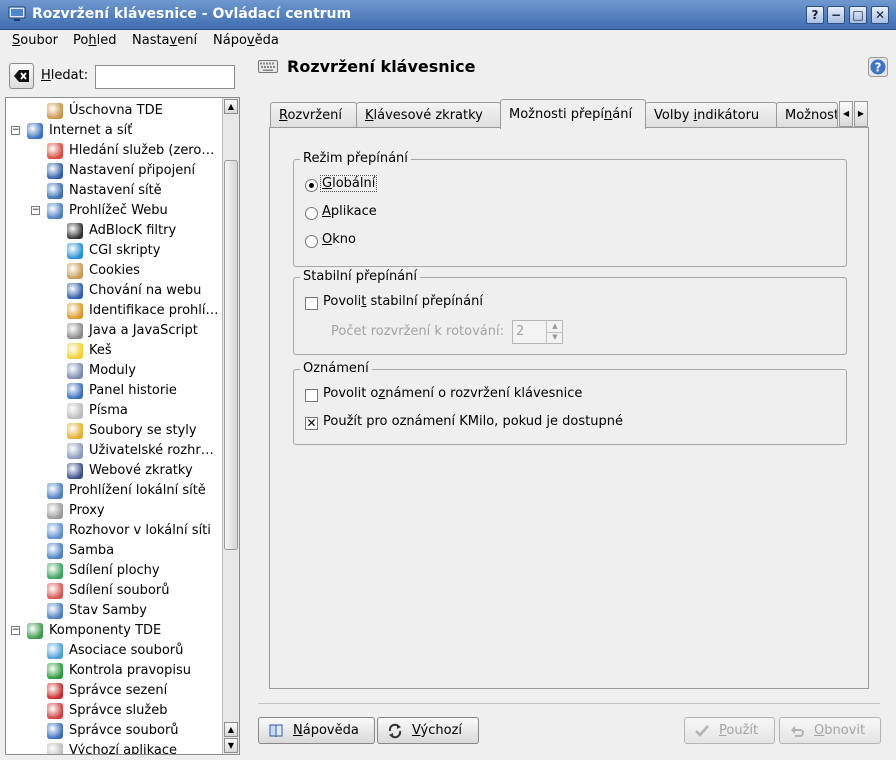  What do you see at coordinates (339, 239) in the screenshot?
I see `radio-window-label: Okno` at bounding box center [339, 239].